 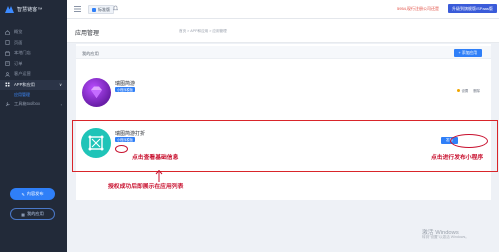 I want to click on chevron-right-icon: ›, so click(x=61, y=104).